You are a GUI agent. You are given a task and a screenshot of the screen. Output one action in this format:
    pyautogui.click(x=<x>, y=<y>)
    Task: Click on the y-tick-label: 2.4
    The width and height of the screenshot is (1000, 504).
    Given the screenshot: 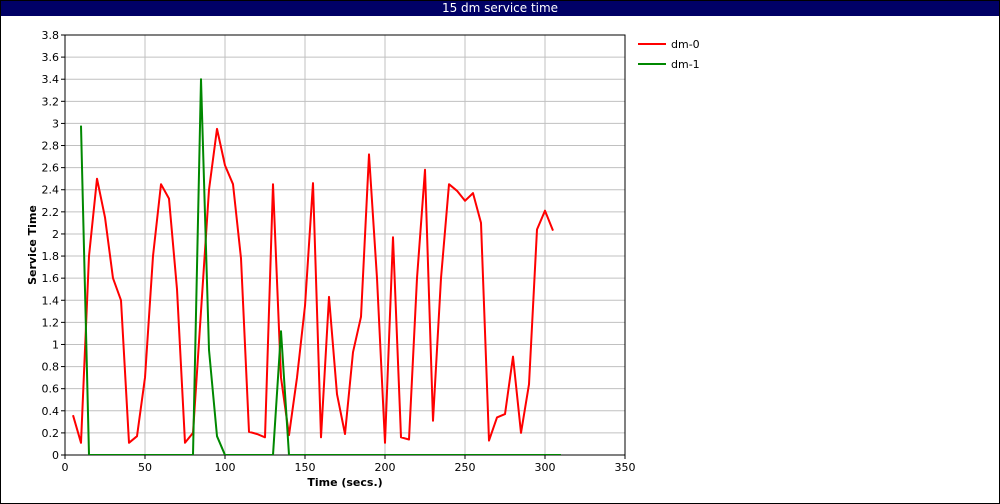 What is the action you would take?
    pyautogui.click(x=51, y=190)
    